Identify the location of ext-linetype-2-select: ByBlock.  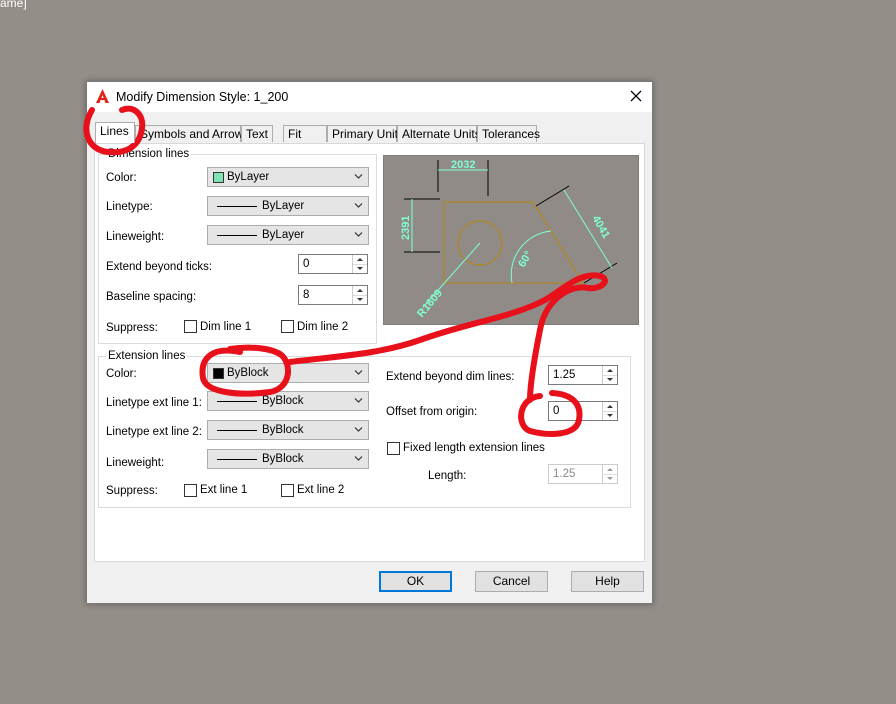
(288, 430).